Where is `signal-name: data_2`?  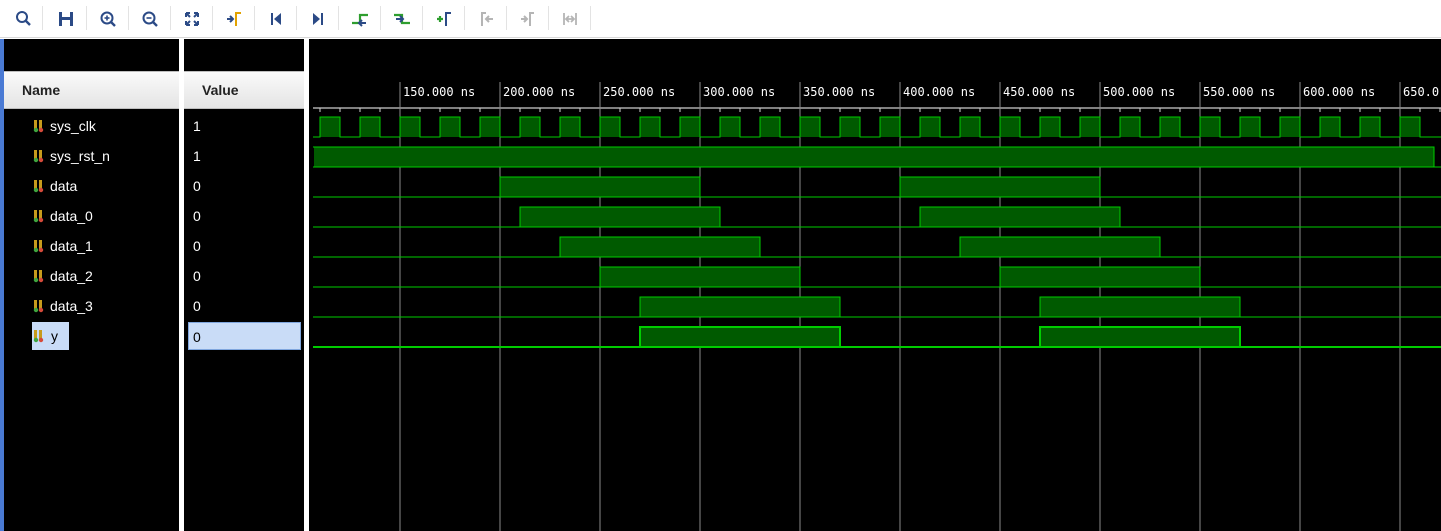
signal-name: data_2 is located at coordinates (71, 276).